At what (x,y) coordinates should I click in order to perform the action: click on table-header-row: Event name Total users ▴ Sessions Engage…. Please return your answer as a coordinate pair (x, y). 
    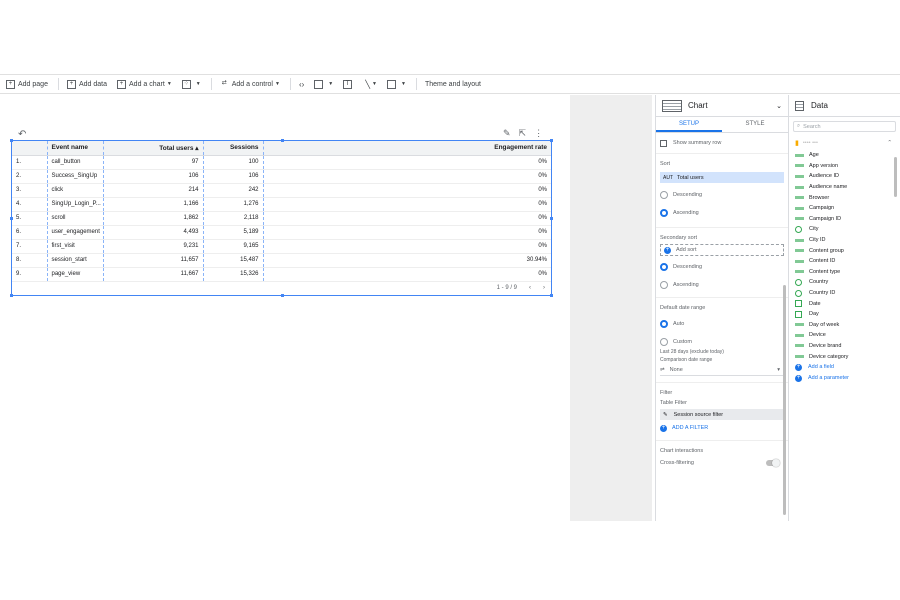
    Looking at the image, I should click on (281, 148).